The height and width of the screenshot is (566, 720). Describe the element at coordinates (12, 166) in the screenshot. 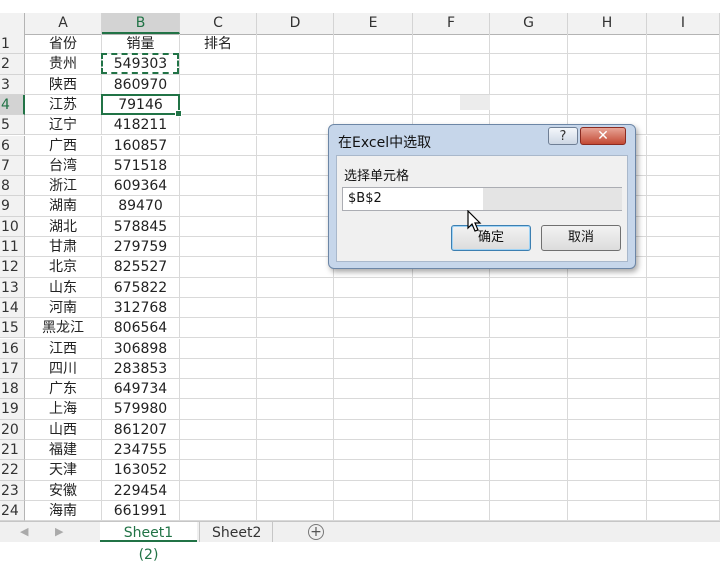

I see `row-header: 7` at that location.